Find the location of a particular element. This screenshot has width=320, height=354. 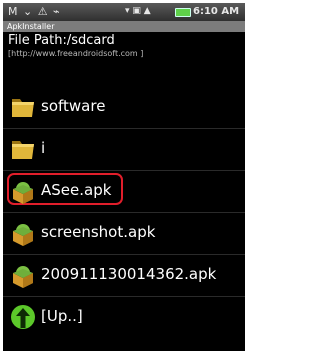

list-item-label: ASee.apk is located at coordinates (76, 190).